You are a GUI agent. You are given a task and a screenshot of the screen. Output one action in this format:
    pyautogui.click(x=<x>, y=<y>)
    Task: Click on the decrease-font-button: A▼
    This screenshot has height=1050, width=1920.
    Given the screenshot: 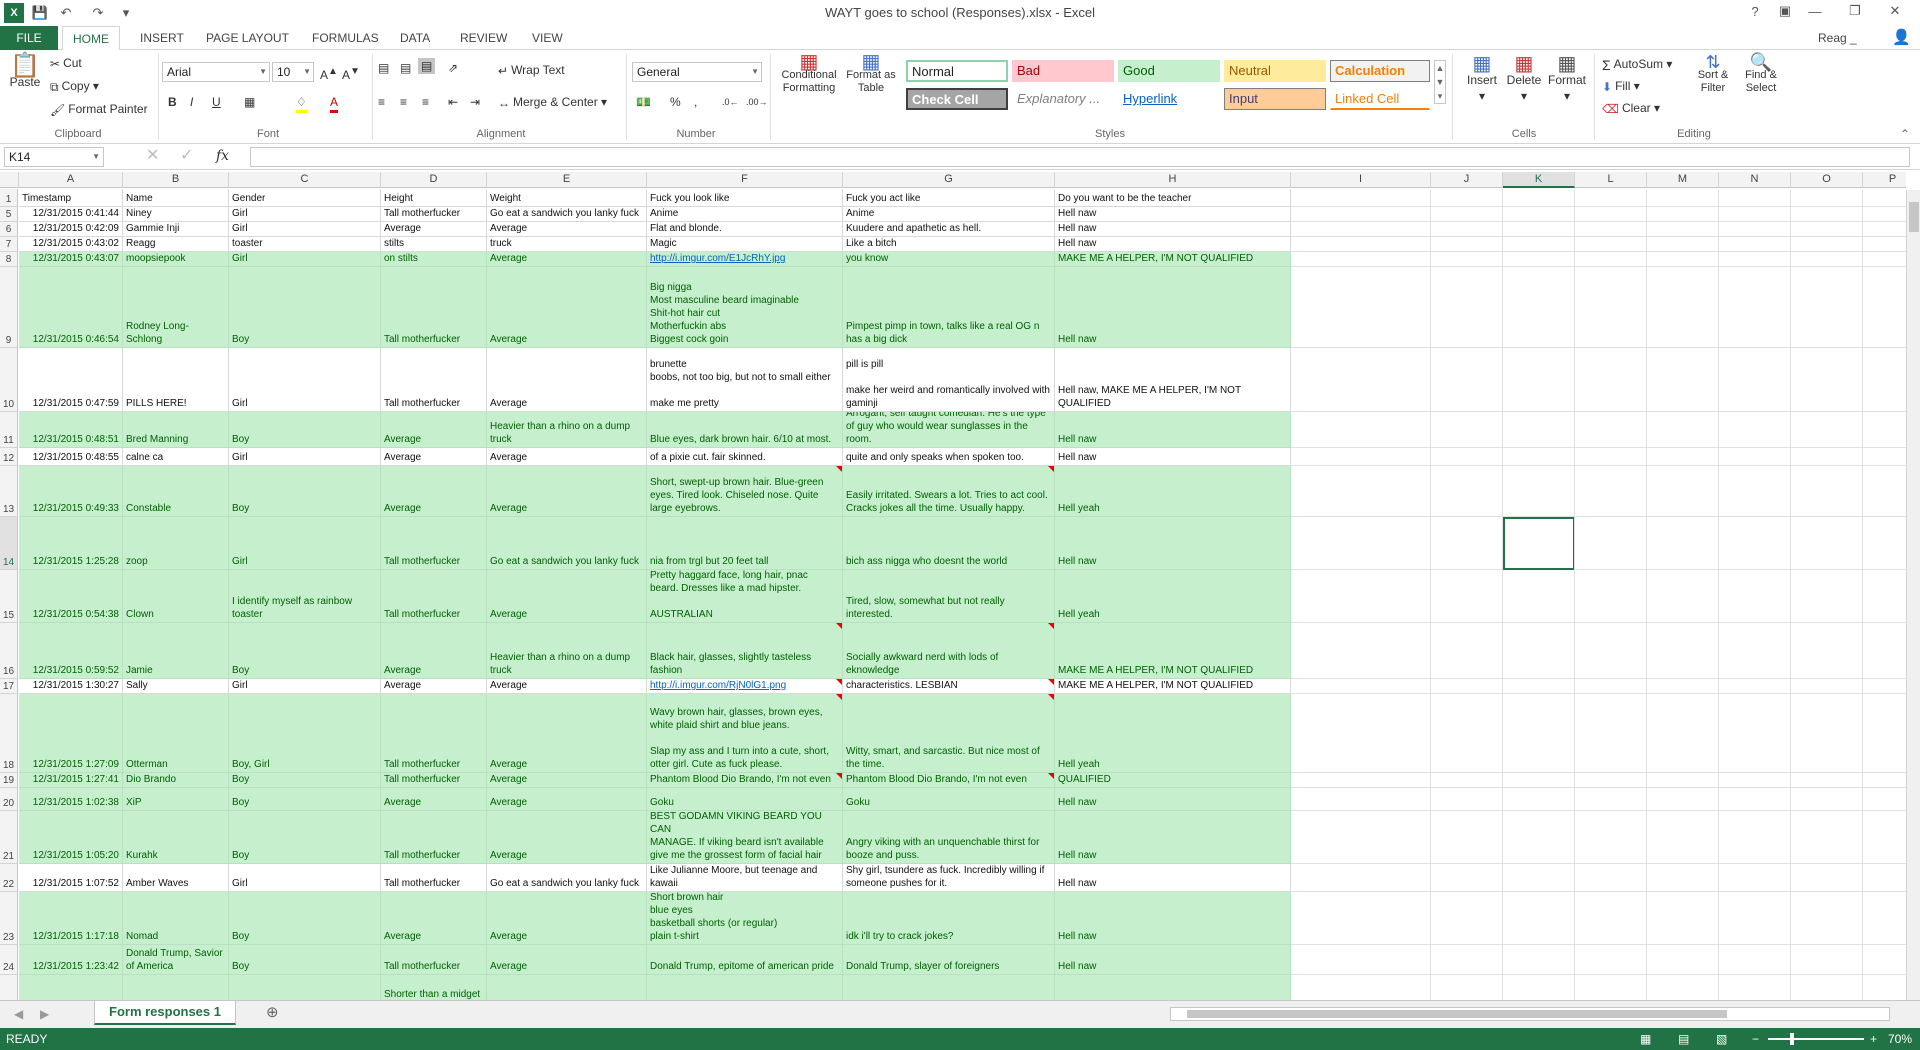 What is the action you would take?
    pyautogui.click(x=351, y=73)
    